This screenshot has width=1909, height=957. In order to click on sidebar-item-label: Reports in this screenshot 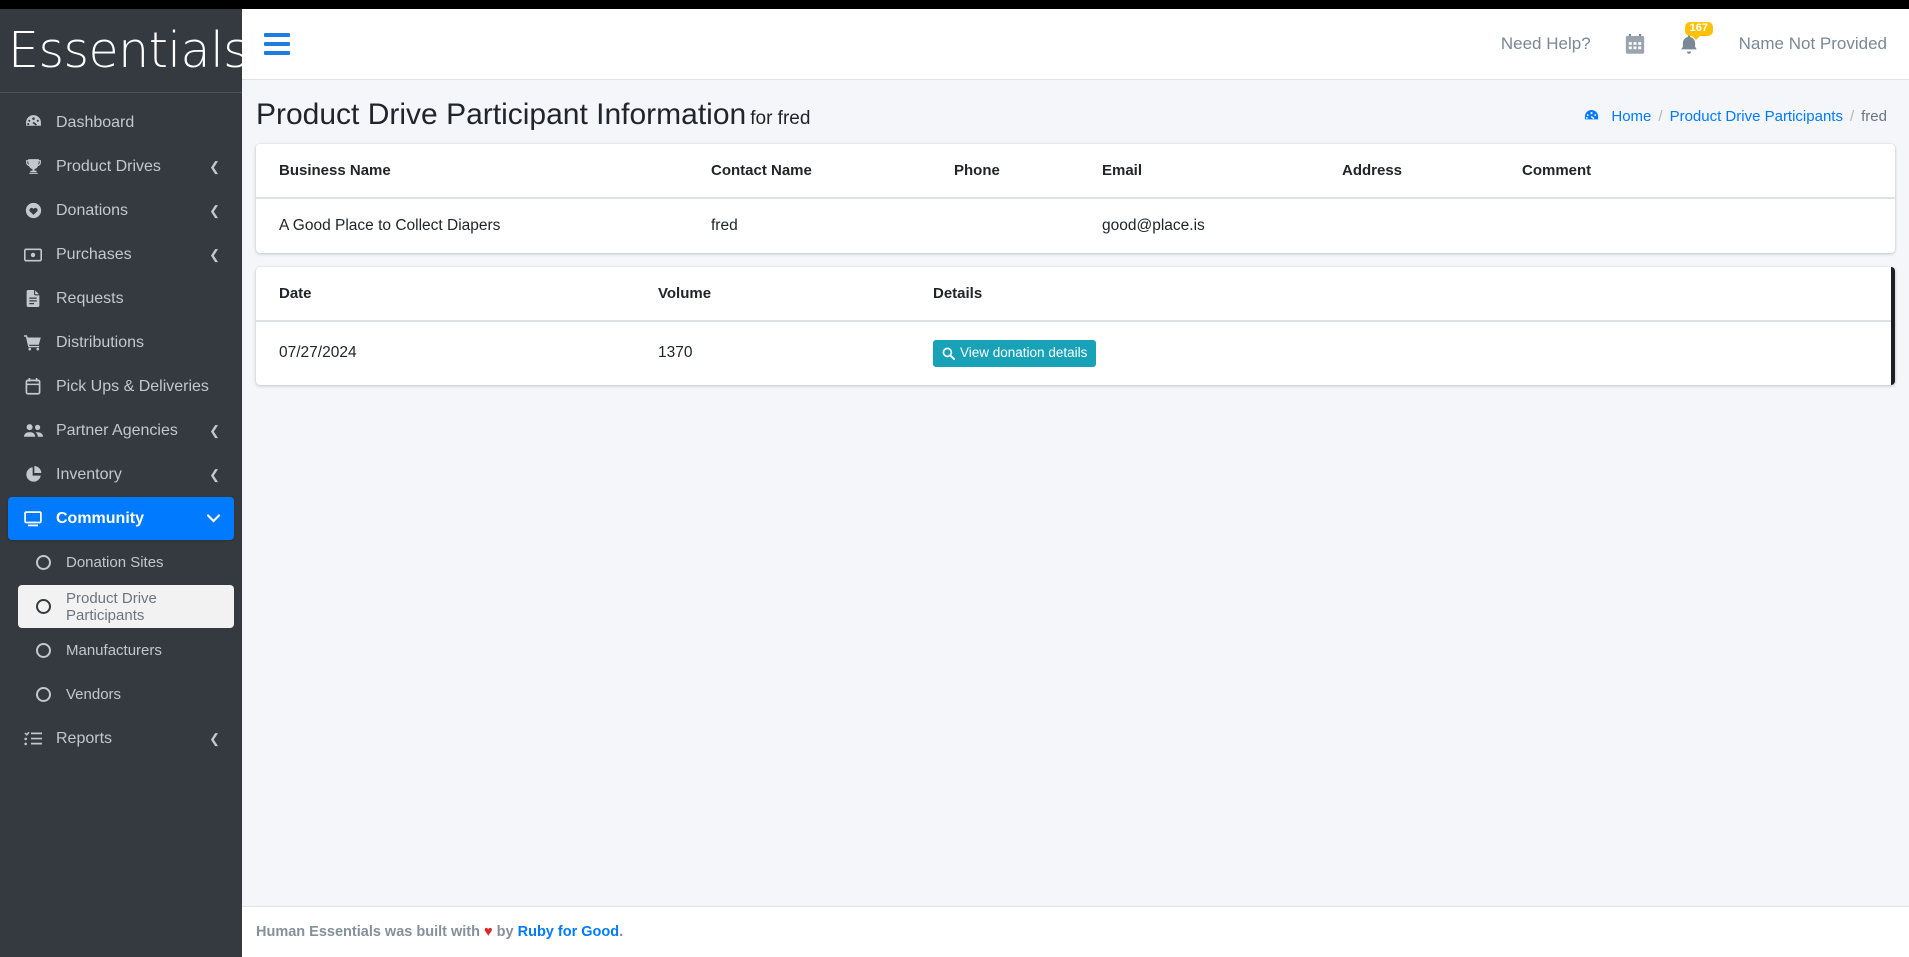, I will do `click(84, 738)`.